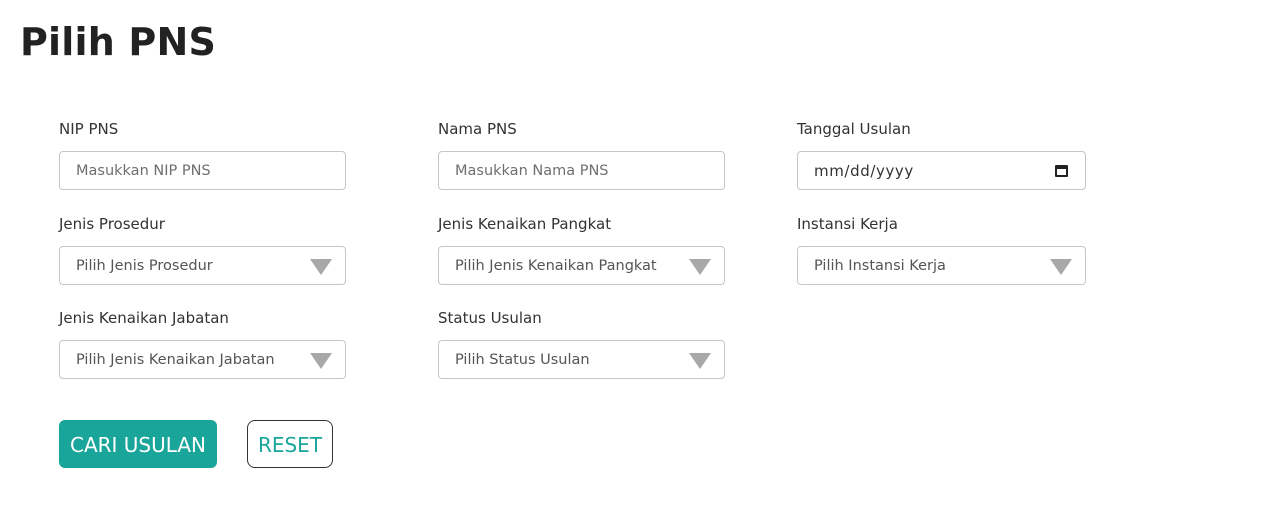  Describe the element at coordinates (854, 129) in the screenshot. I see `tanggal-label: Tanggal Usulan` at that location.